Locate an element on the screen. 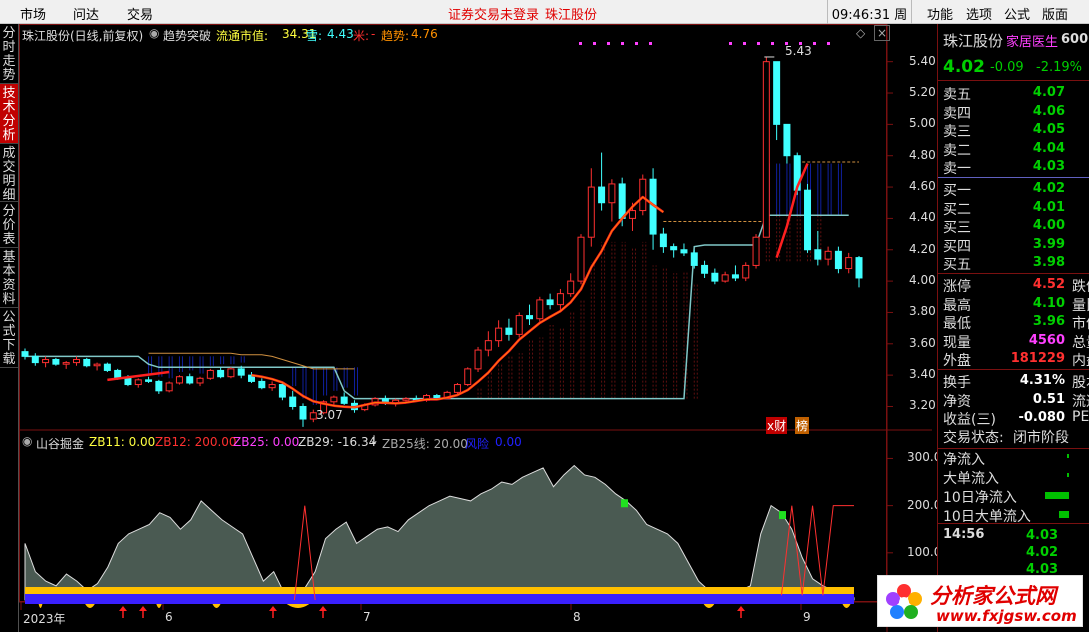 The height and width of the screenshot is (632, 1089). menu-function: 功能 is located at coordinates (940, 13).